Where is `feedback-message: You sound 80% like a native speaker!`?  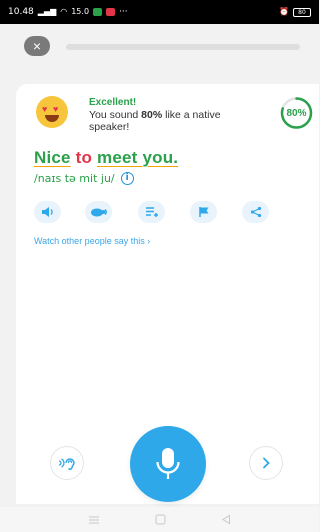
feedback-message: You sound 80% like a native speaker! is located at coordinates (155, 121).